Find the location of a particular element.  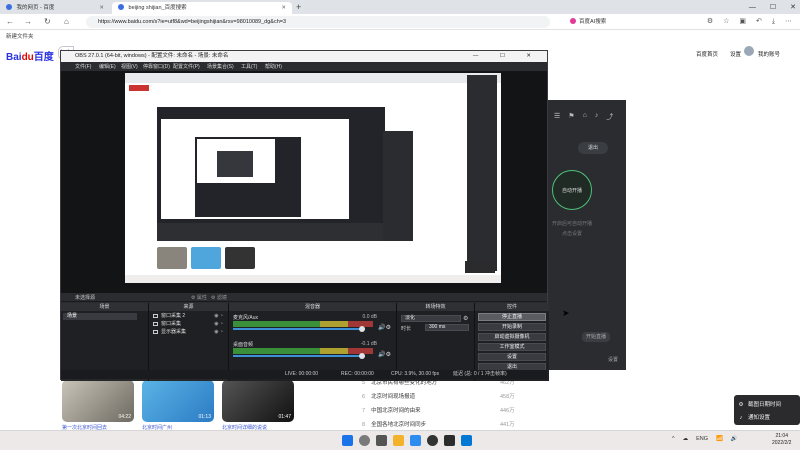

flag-icon: ⚑ is located at coordinates (571, 117).